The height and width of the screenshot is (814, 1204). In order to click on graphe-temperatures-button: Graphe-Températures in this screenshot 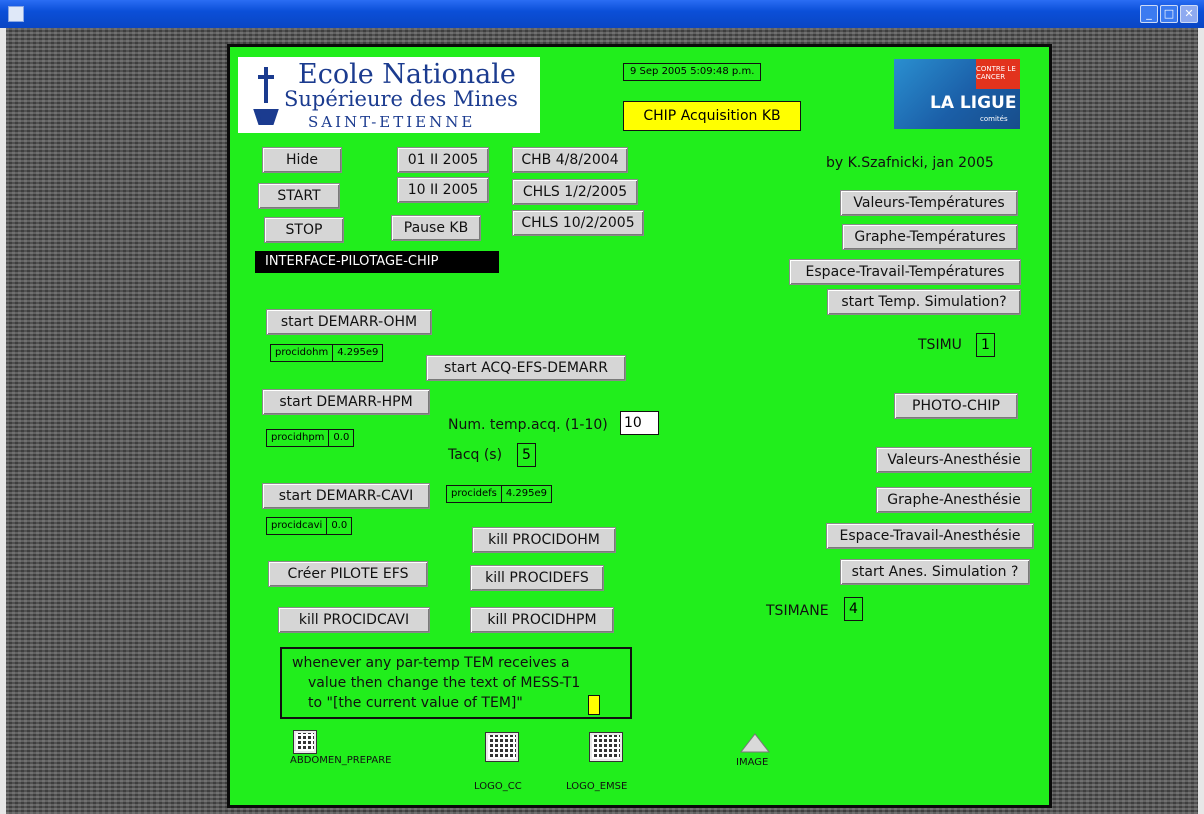, I will do `click(930, 237)`.